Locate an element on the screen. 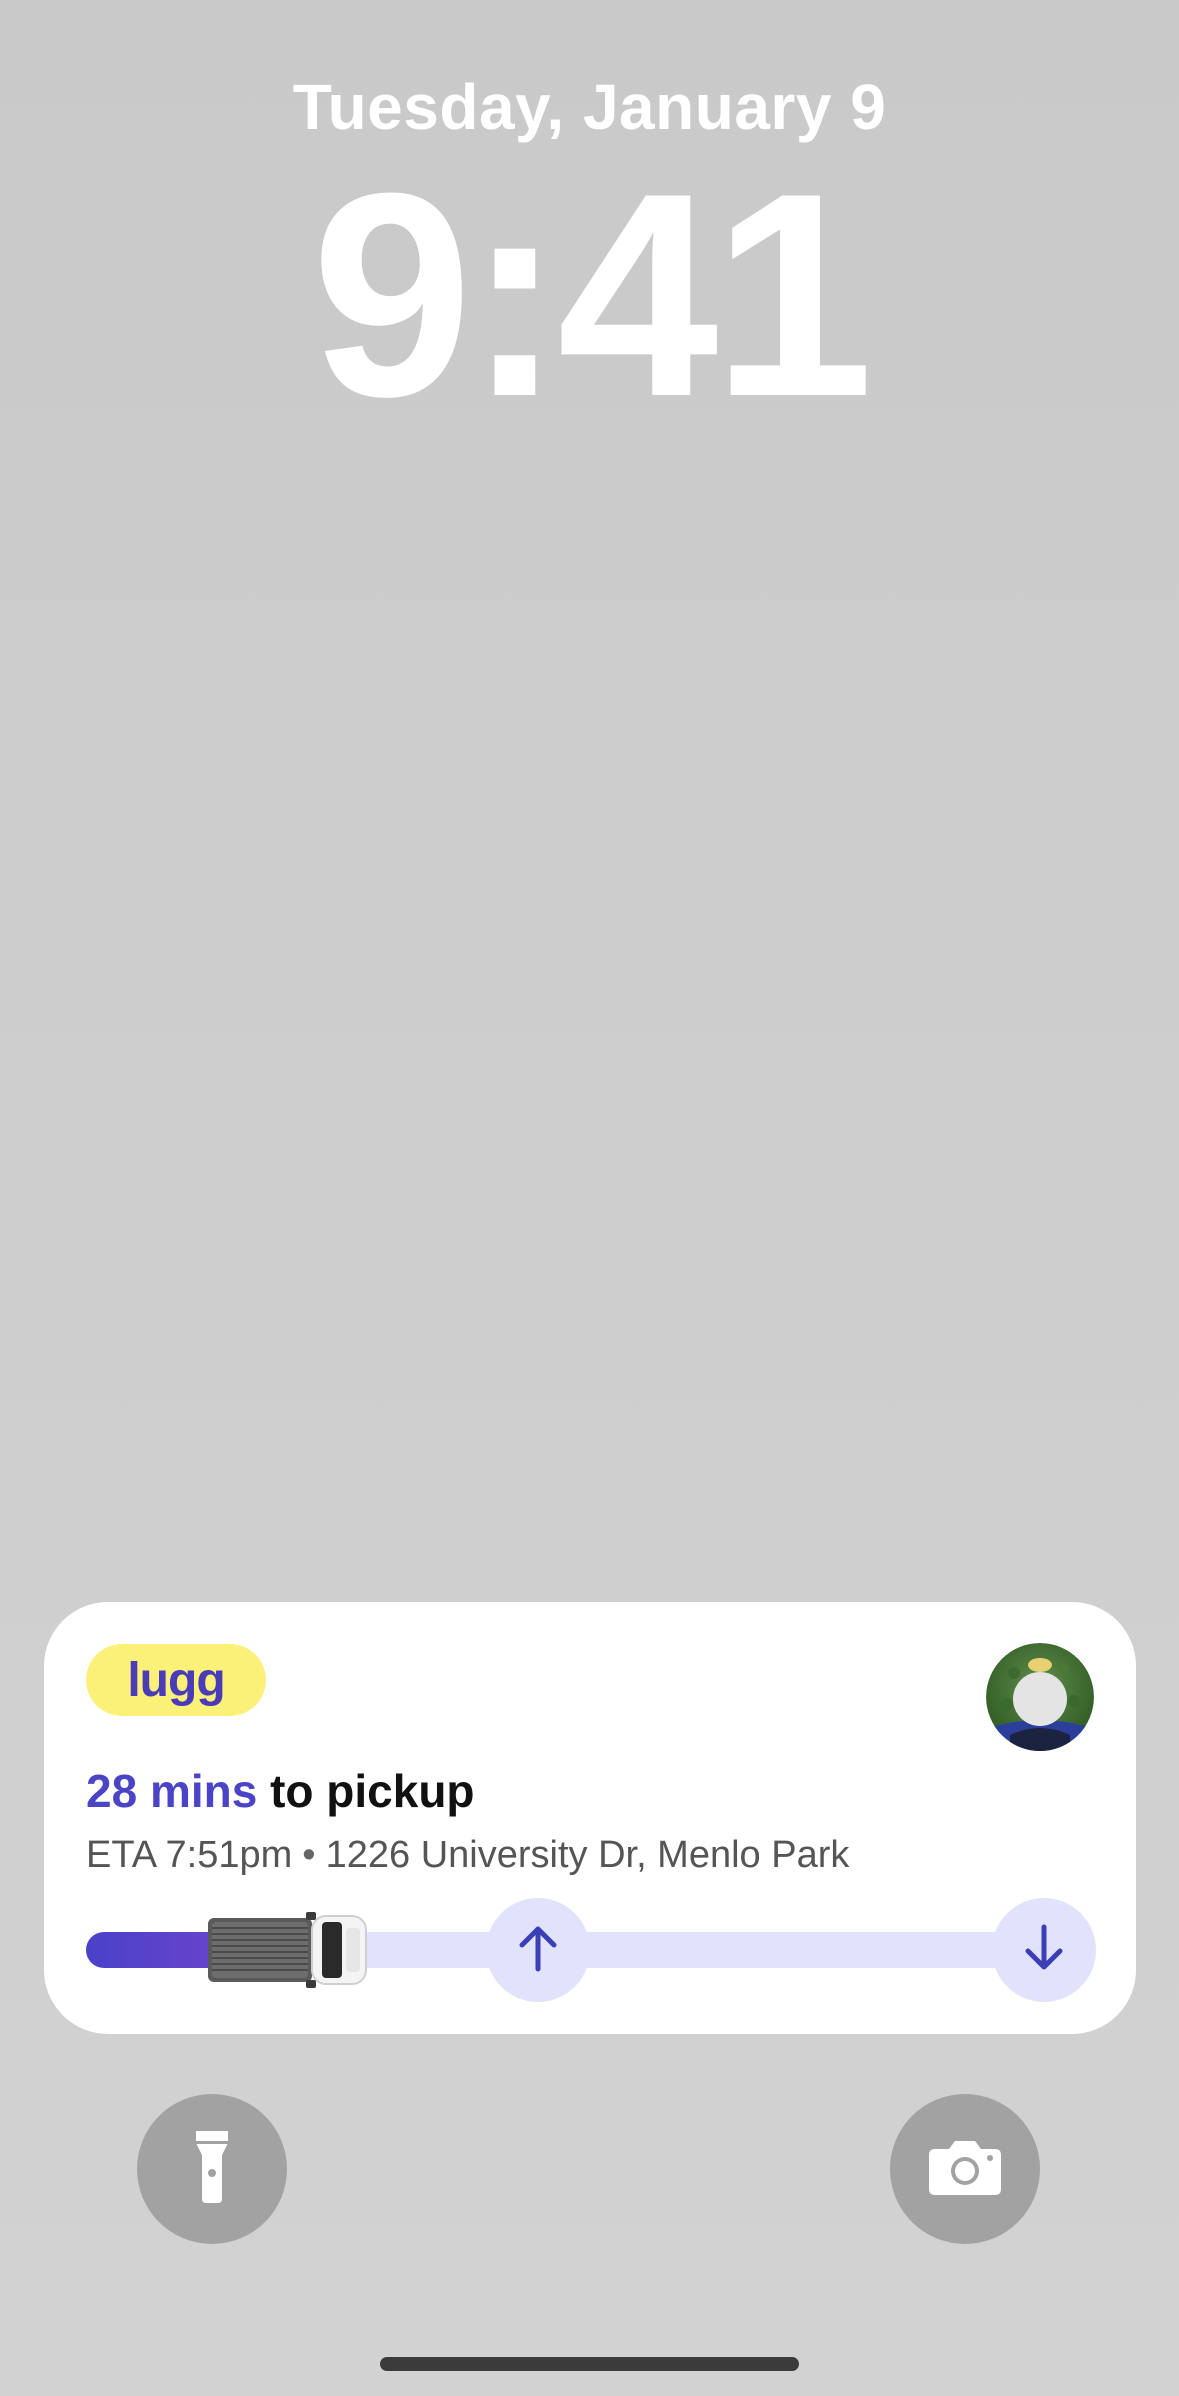  arrow-down-icon is located at coordinates (1044, 1950).